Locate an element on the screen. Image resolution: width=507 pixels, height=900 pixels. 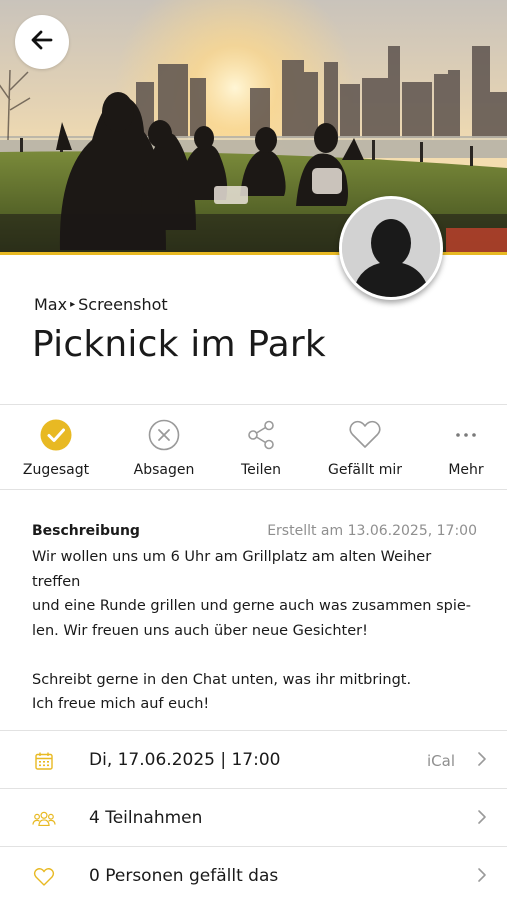
decline-button: Absagen is located at coordinates (164, 448).